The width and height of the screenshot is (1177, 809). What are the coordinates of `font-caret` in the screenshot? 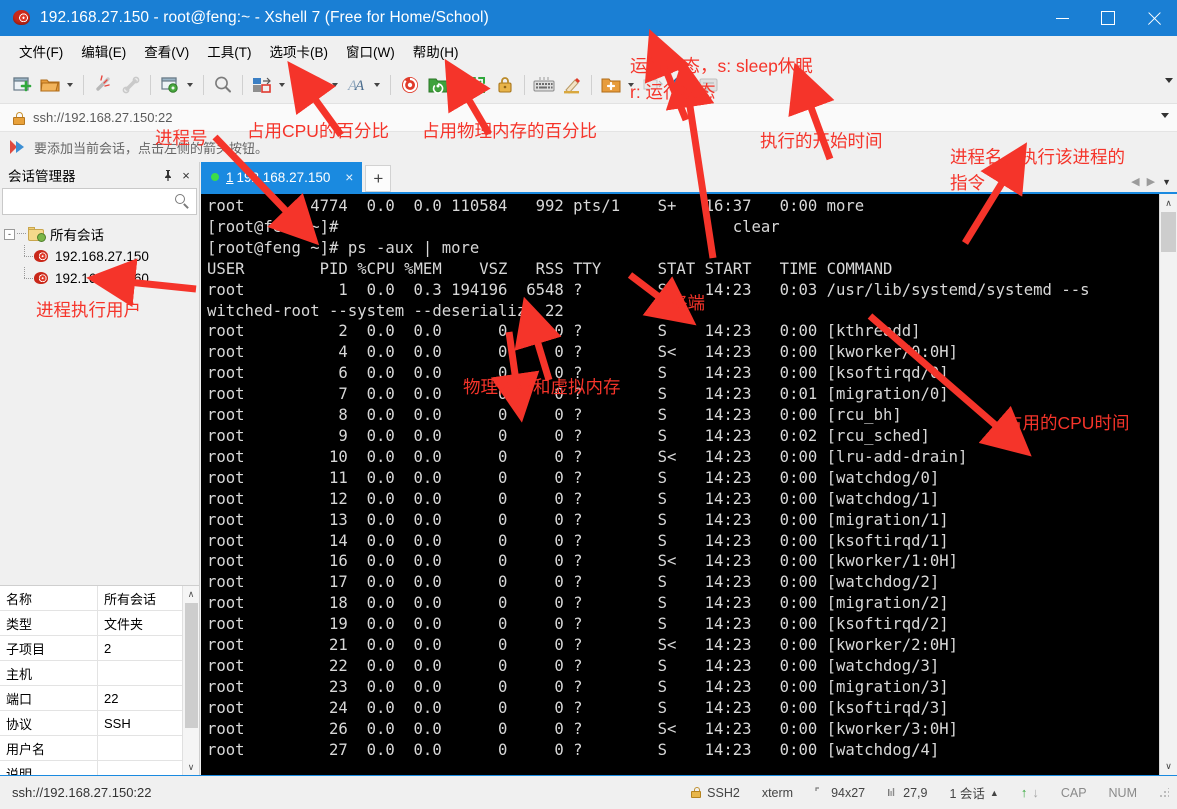 It's located at (377, 85).